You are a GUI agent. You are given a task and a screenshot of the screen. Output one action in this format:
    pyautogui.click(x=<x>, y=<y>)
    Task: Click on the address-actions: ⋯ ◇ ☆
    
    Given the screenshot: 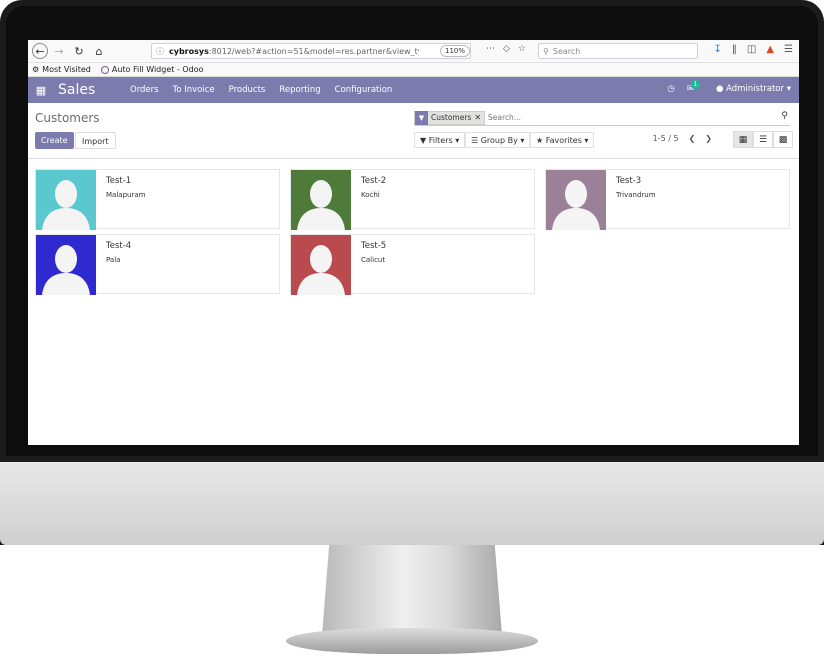 What is the action you would take?
    pyautogui.click(x=506, y=49)
    